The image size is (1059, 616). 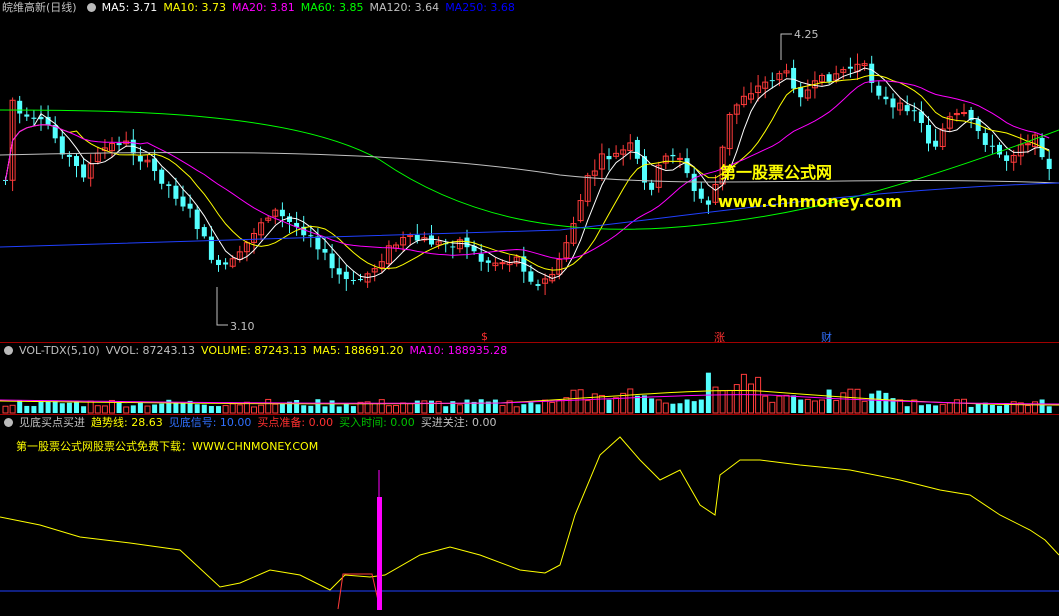 What do you see at coordinates (377, 422) in the screenshot?
I see `legend-item: 买入时间: 0.00` at bounding box center [377, 422].